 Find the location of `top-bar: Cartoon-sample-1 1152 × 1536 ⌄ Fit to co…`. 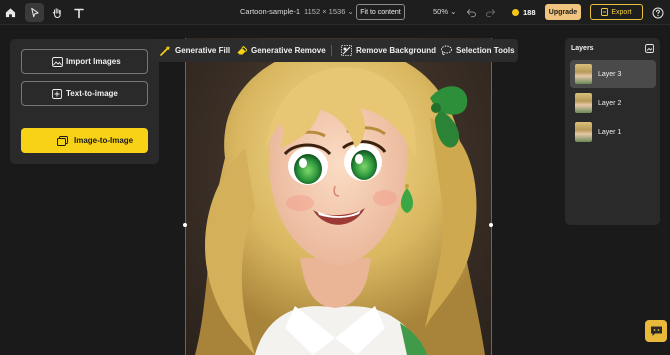

top-bar: Cartoon-sample-1 1152 × 1536 ⌄ Fit to co… is located at coordinates (335, 12).